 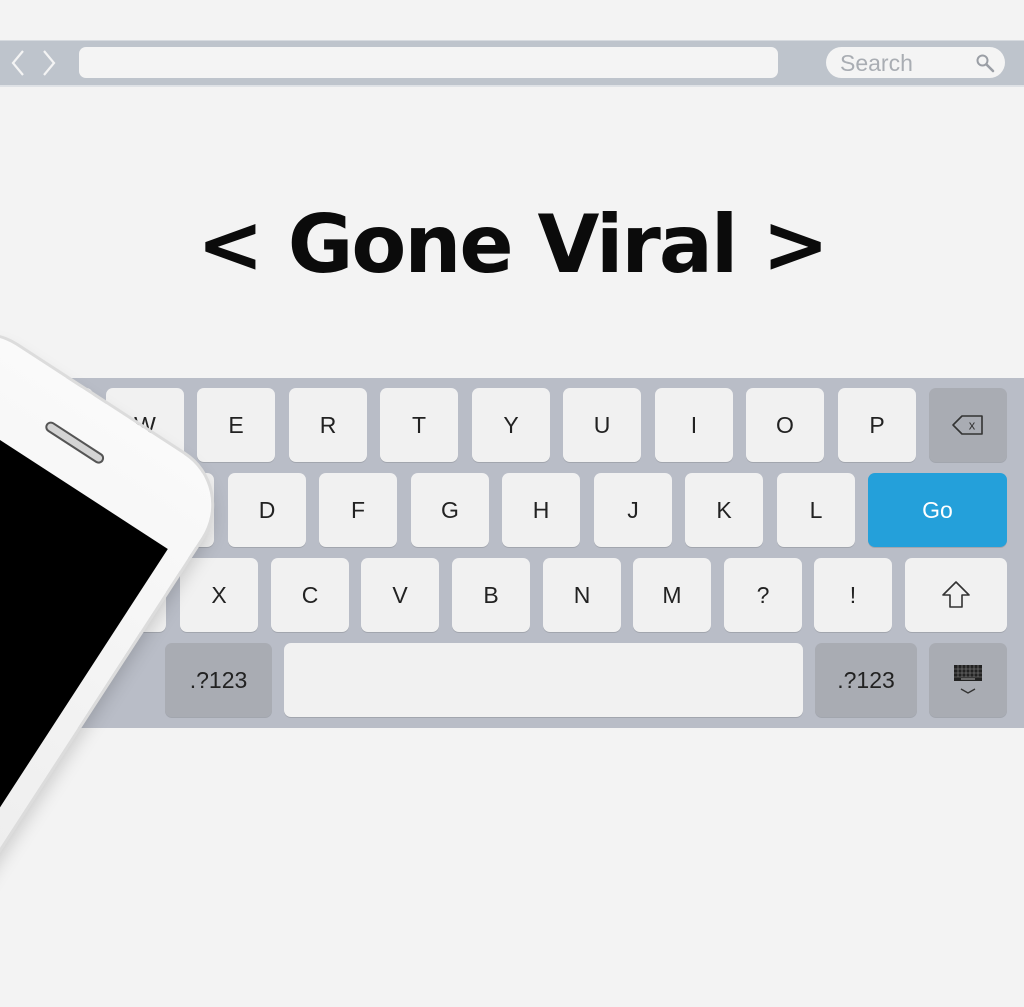 What do you see at coordinates (450, 510) in the screenshot?
I see `key-g: G` at bounding box center [450, 510].